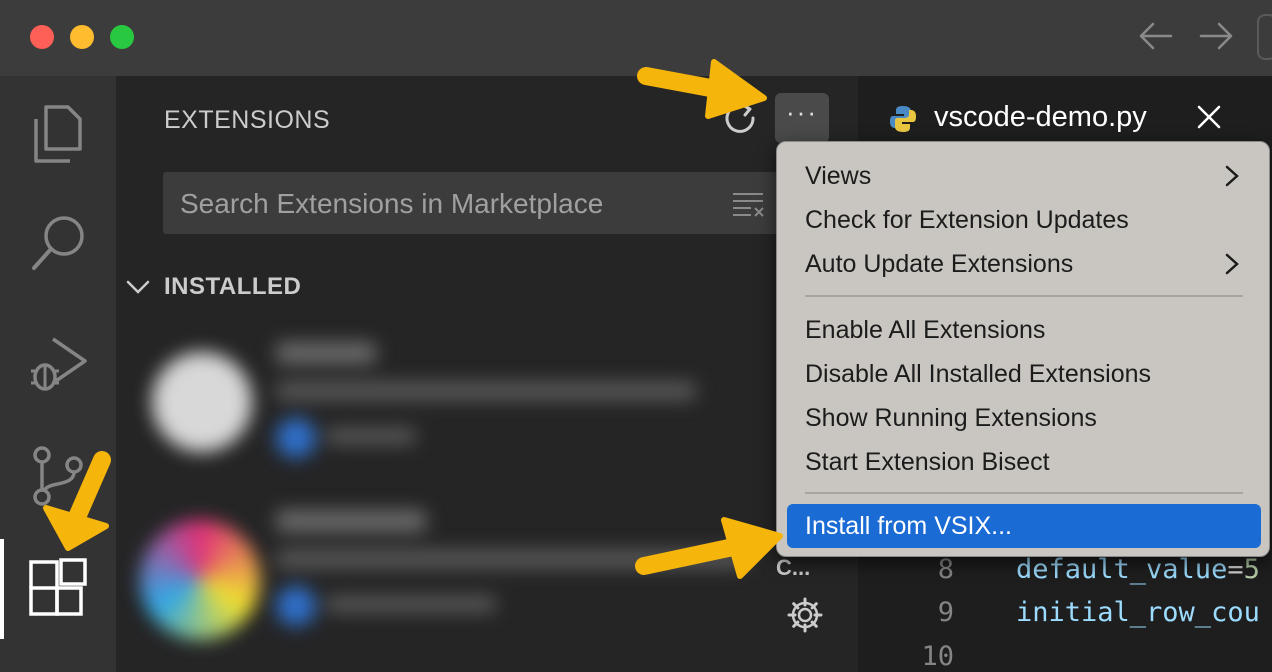 This screenshot has height=672, width=1272. What do you see at coordinates (838, 176) in the screenshot?
I see `menu-item-views: Views` at bounding box center [838, 176].